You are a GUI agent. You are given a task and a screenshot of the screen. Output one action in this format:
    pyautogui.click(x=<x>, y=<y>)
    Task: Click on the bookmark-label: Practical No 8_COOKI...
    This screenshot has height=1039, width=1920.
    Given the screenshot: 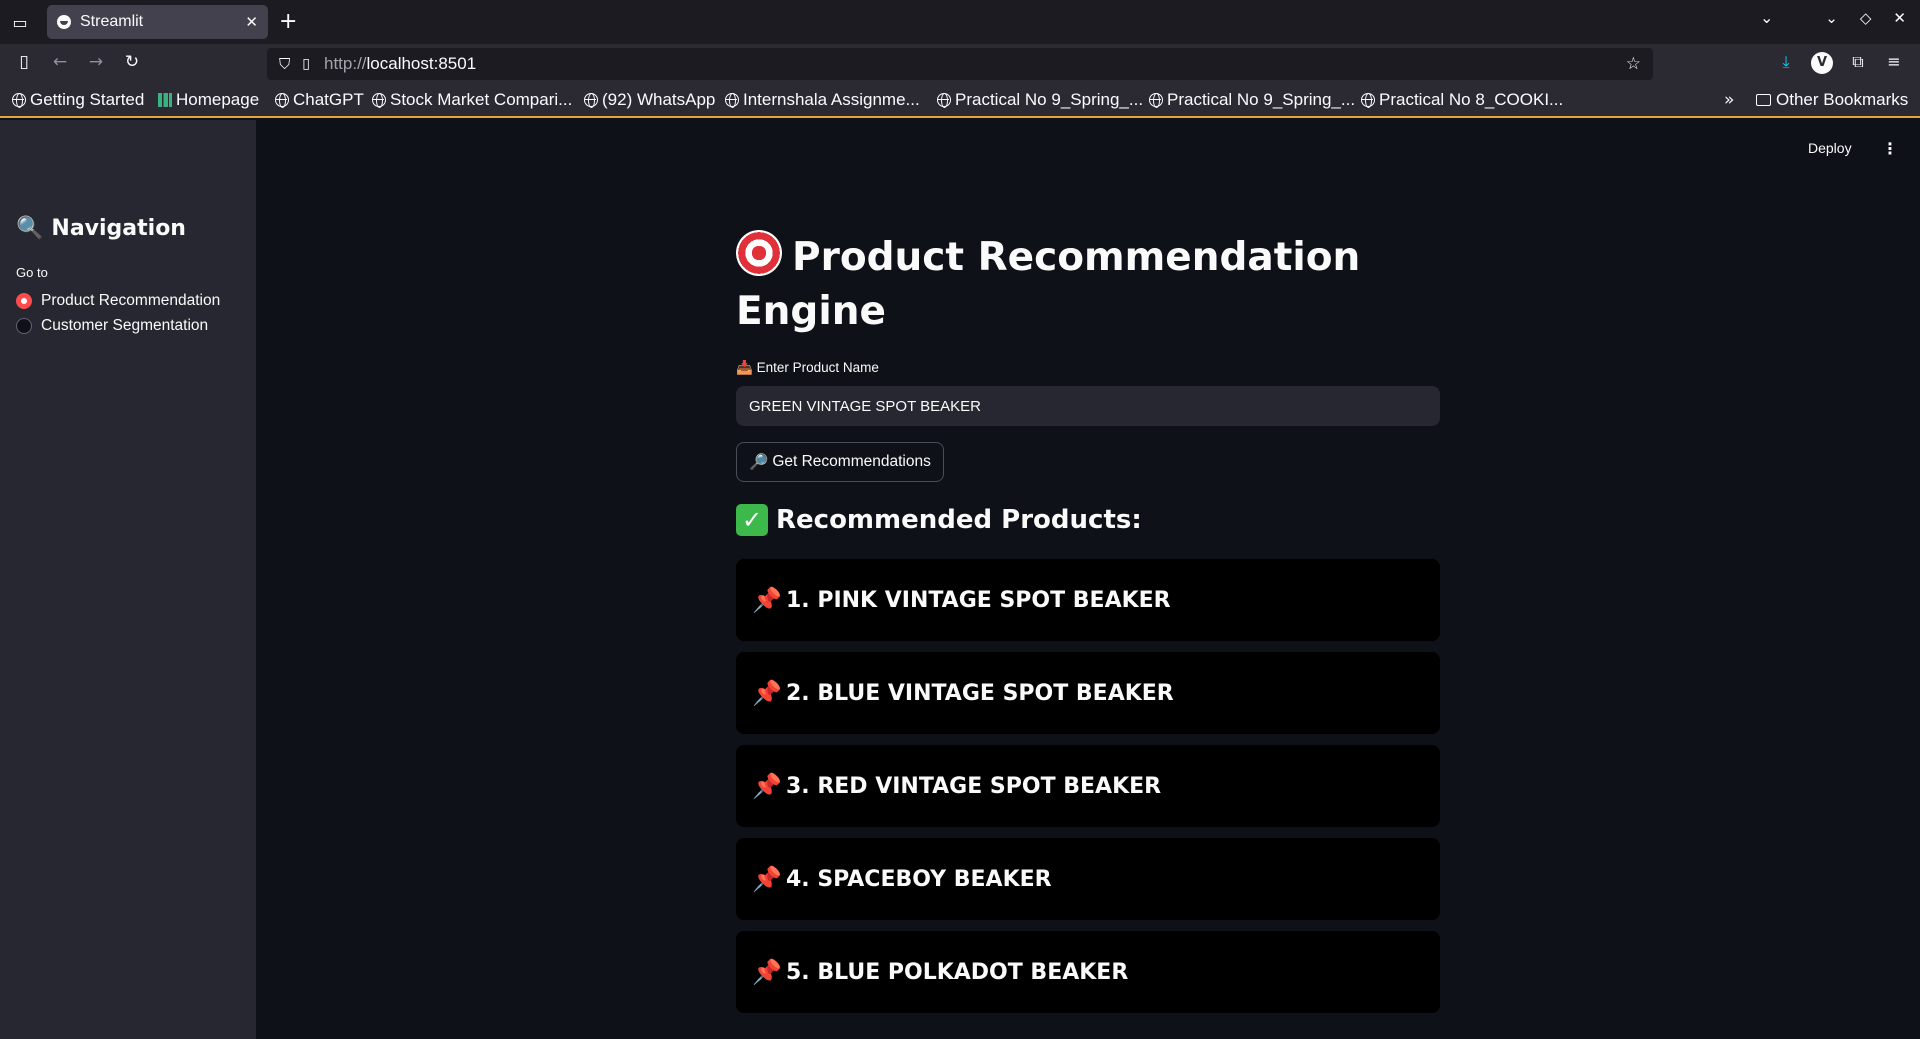 What is the action you would take?
    pyautogui.click(x=1471, y=99)
    